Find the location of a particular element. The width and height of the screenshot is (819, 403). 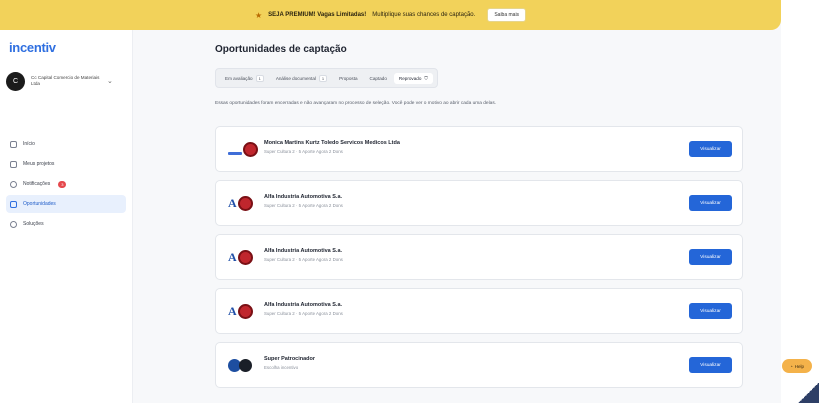

page-title: Oportunidades de captação is located at coordinates (281, 49).